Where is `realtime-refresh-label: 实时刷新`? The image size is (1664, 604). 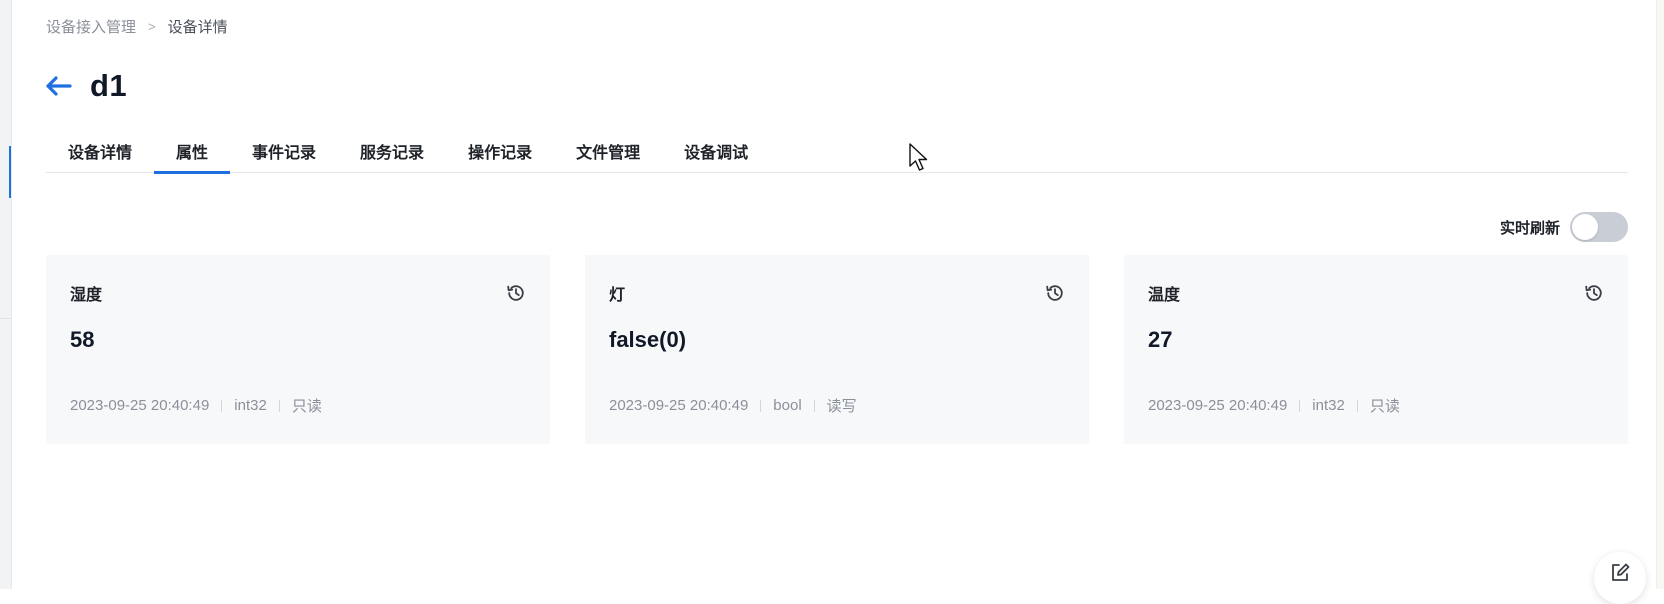 realtime-refresh-label: 实时刷新 is located at coordinates (1529, 228).